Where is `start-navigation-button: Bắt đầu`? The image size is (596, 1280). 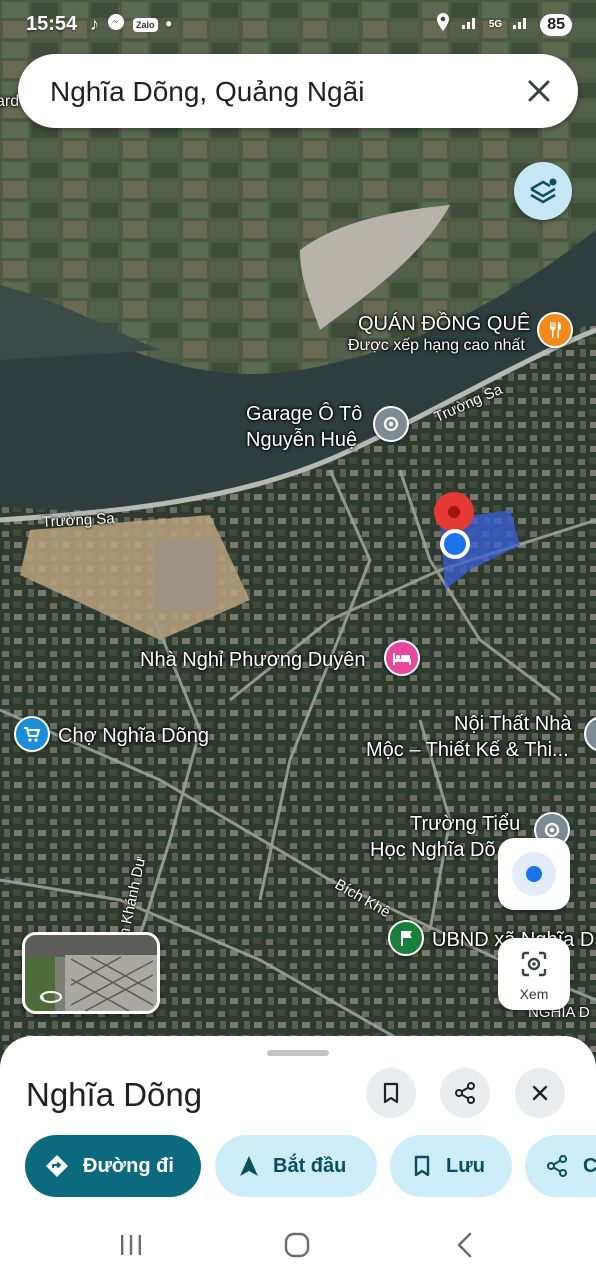 start-navigation-button: Bắt đầu is located at coordinates (296, 1166).